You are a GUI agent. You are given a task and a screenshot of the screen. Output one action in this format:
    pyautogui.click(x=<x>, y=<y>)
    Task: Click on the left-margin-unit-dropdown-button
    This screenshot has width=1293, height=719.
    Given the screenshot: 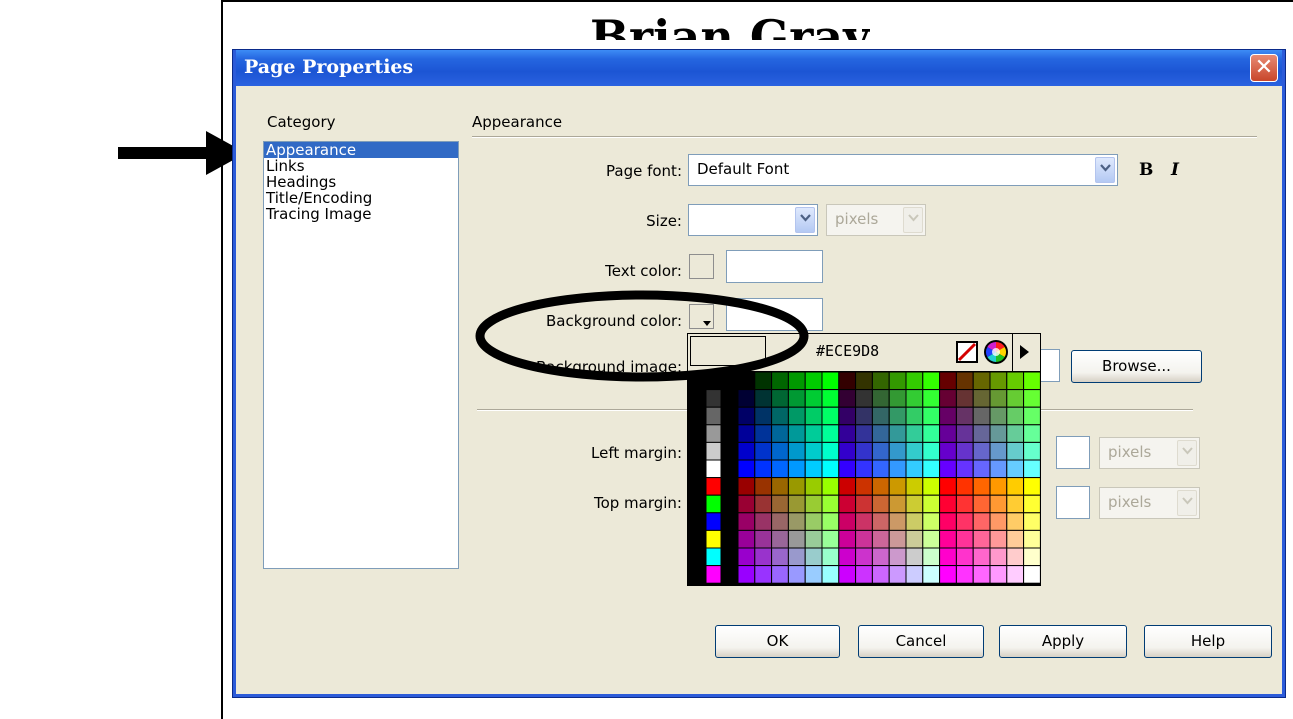 What is the action you would take?
    pyautogui.click(x=1187, y=453)
    